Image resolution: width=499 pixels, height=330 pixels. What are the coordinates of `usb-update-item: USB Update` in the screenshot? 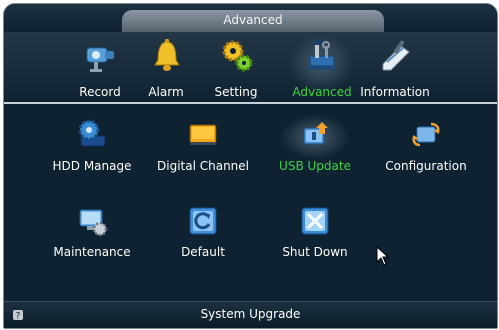 It's located at (315, 145).